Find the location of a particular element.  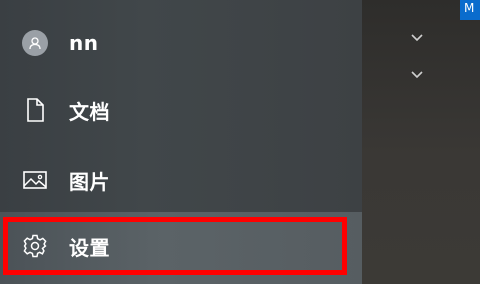

app-tile: M is located at coordinates (470, 10).